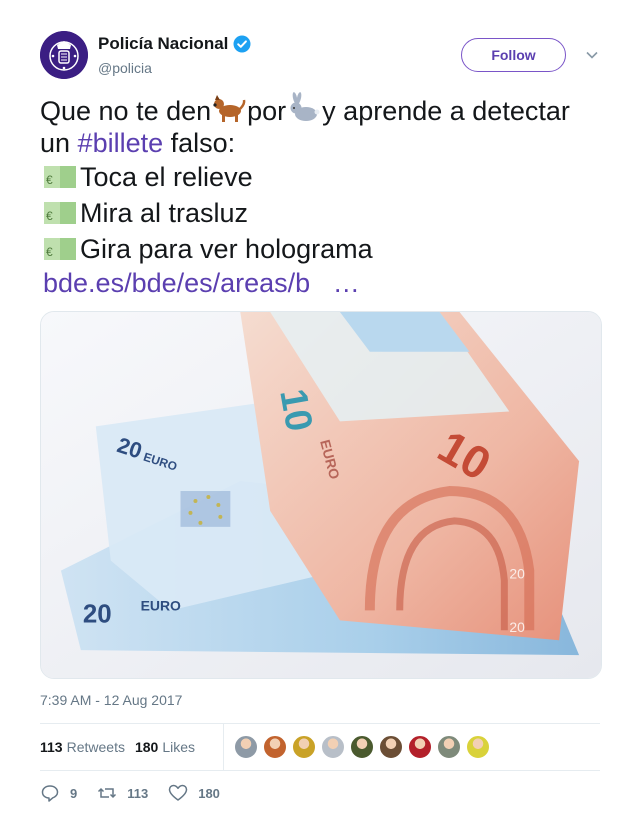 The width and height of the screenshot is (640, 832). What do you see at coordinates (111, 700) in the screenshot?
I see `timestamp: 7:39 AM - 12 Aug 2017` at bounding box center [111, 700].